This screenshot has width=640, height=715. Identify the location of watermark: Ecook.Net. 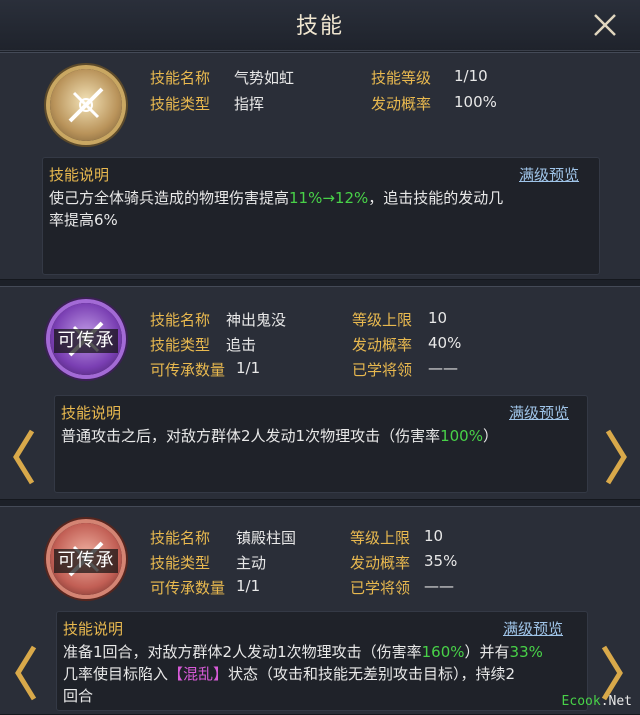
(596, 701).